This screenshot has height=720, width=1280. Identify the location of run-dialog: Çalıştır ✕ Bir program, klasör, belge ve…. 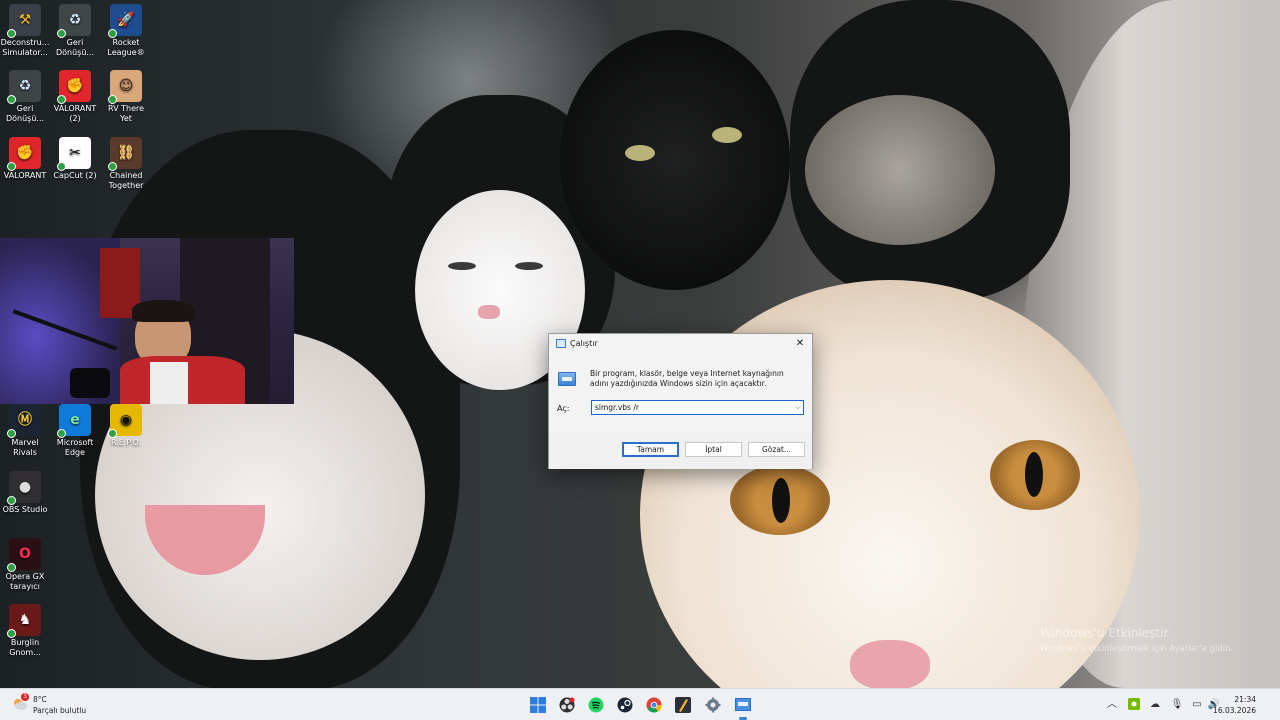
(680, 401).